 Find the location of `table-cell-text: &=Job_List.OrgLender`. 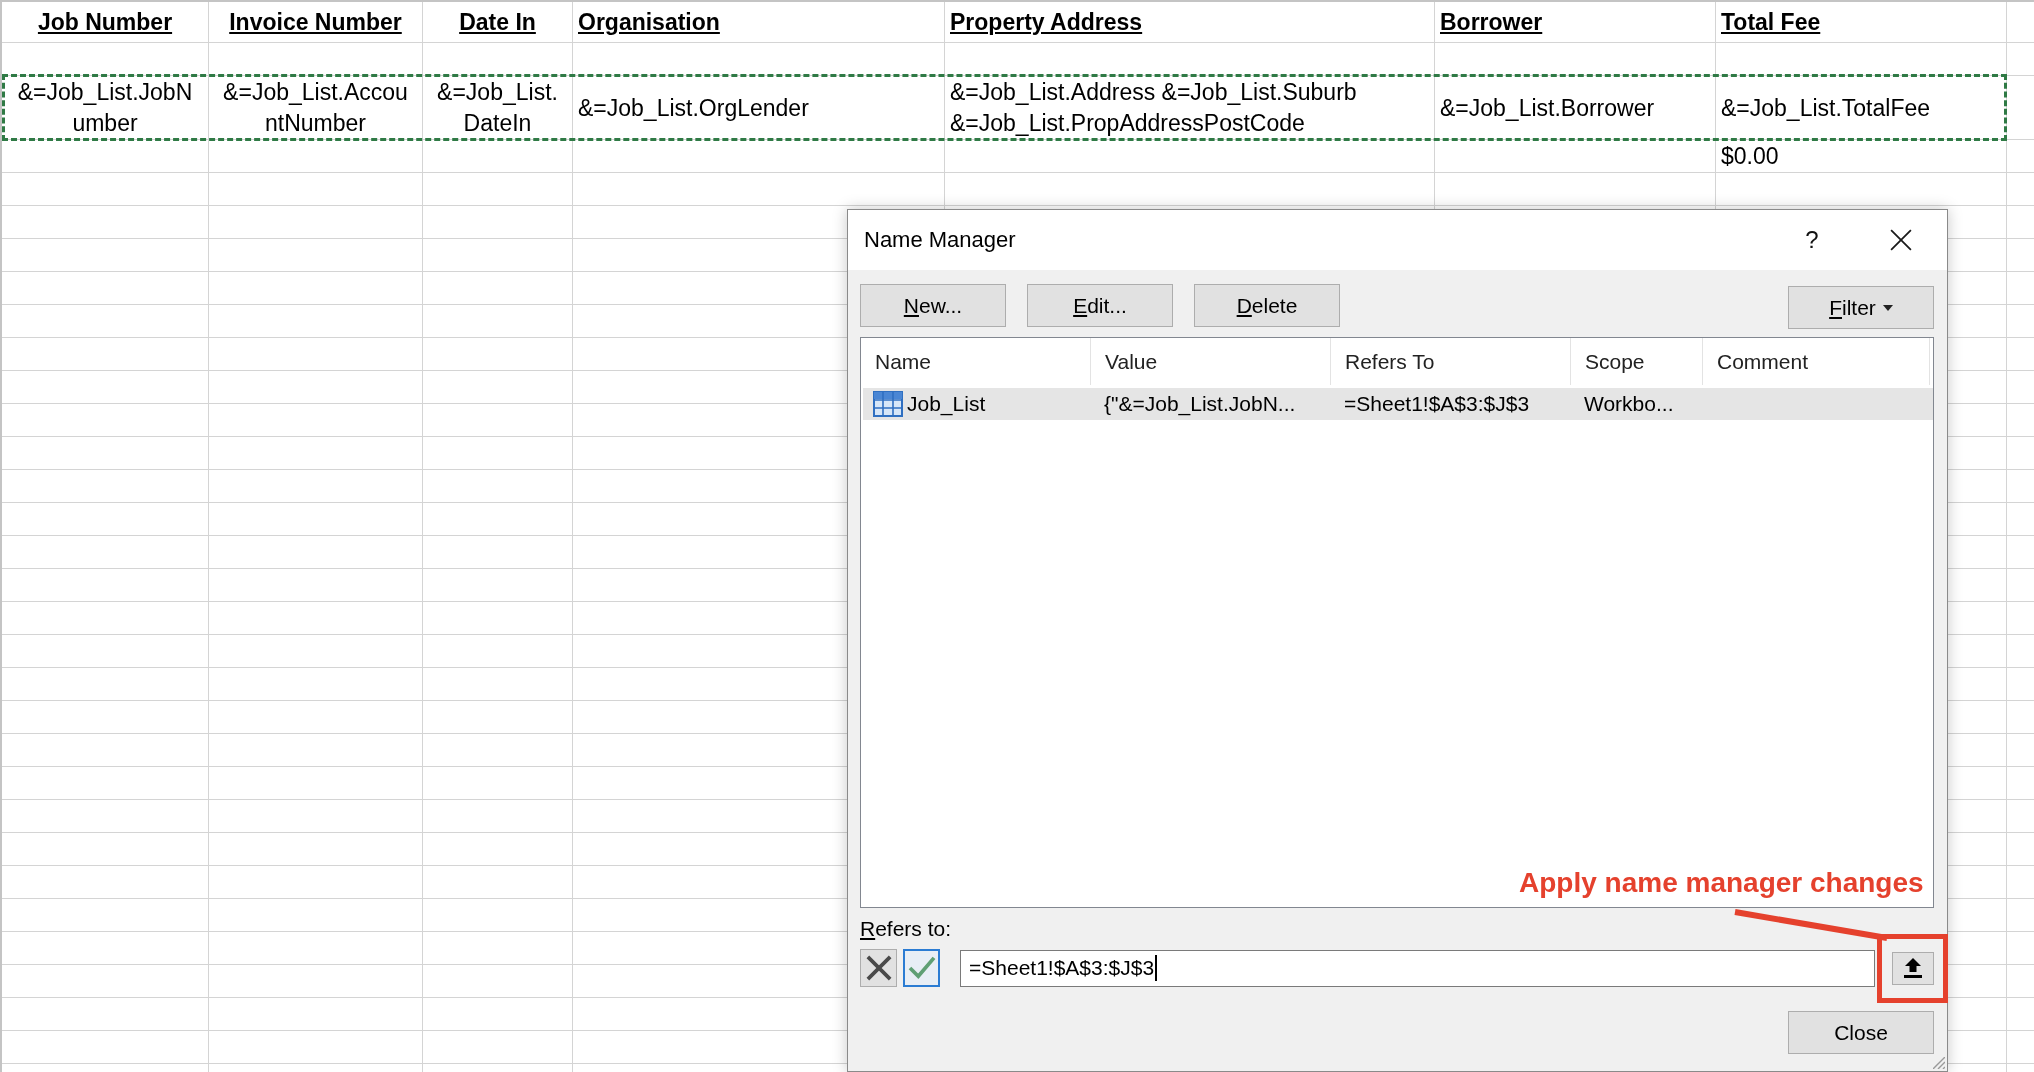

table-cell-text: &=Job_List.OrgLender is located at coordinates (693, 108).